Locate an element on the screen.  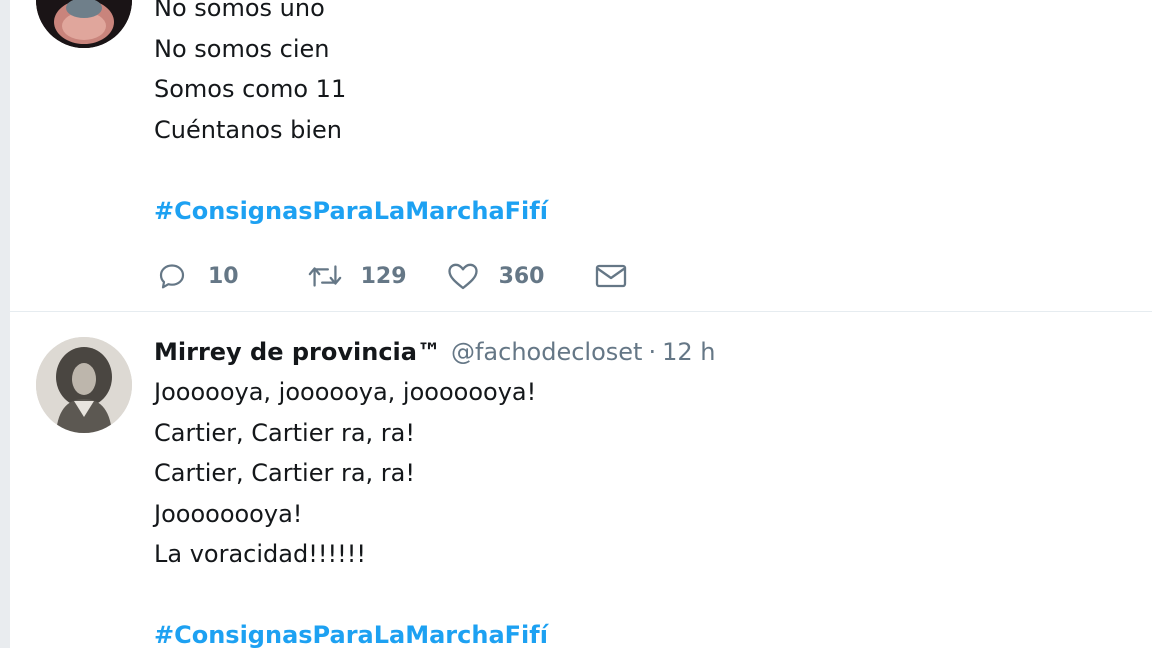
user-handle: @fachodecloset is located at coordinates (546, 352).